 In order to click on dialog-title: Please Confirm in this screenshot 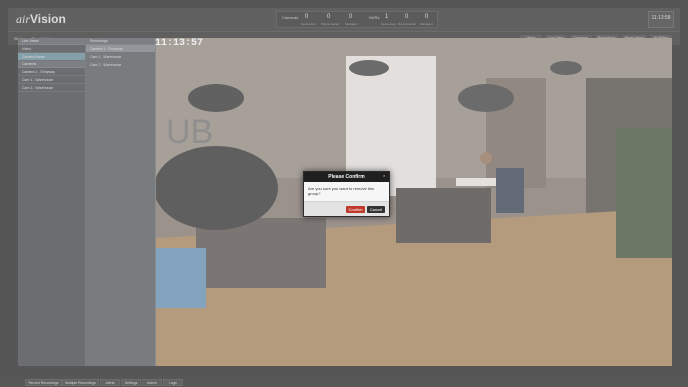, I will do `click(346, 177)`.